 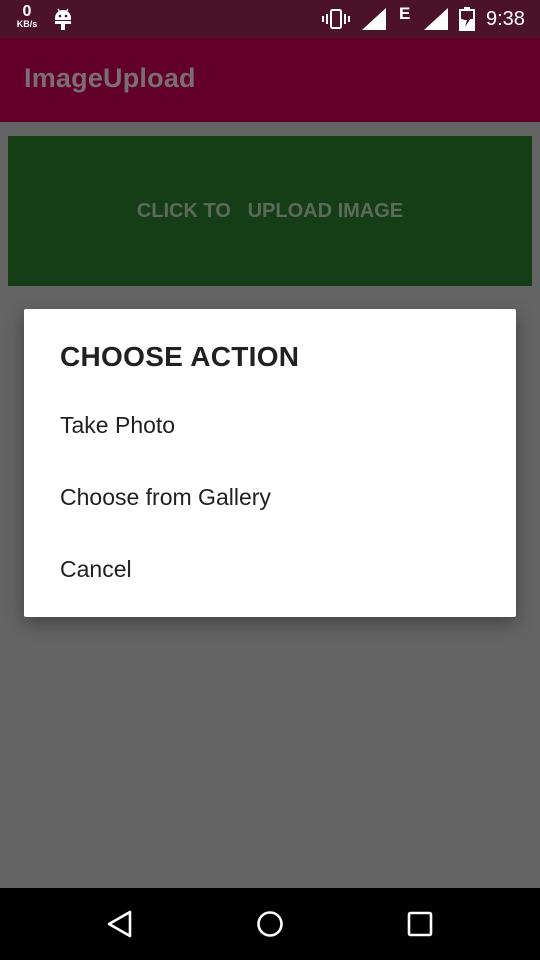 I want to click on dialog-title: CHOOSE ACTION, so click(x=180, y=356).